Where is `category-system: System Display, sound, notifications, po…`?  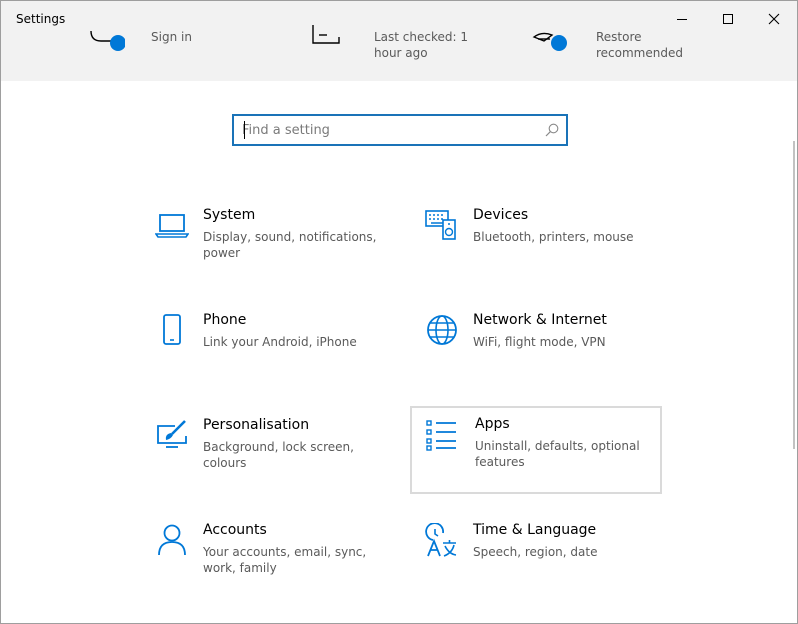
category-system: System Display, sound, notifications, po… is located at coordinates (266, 243).